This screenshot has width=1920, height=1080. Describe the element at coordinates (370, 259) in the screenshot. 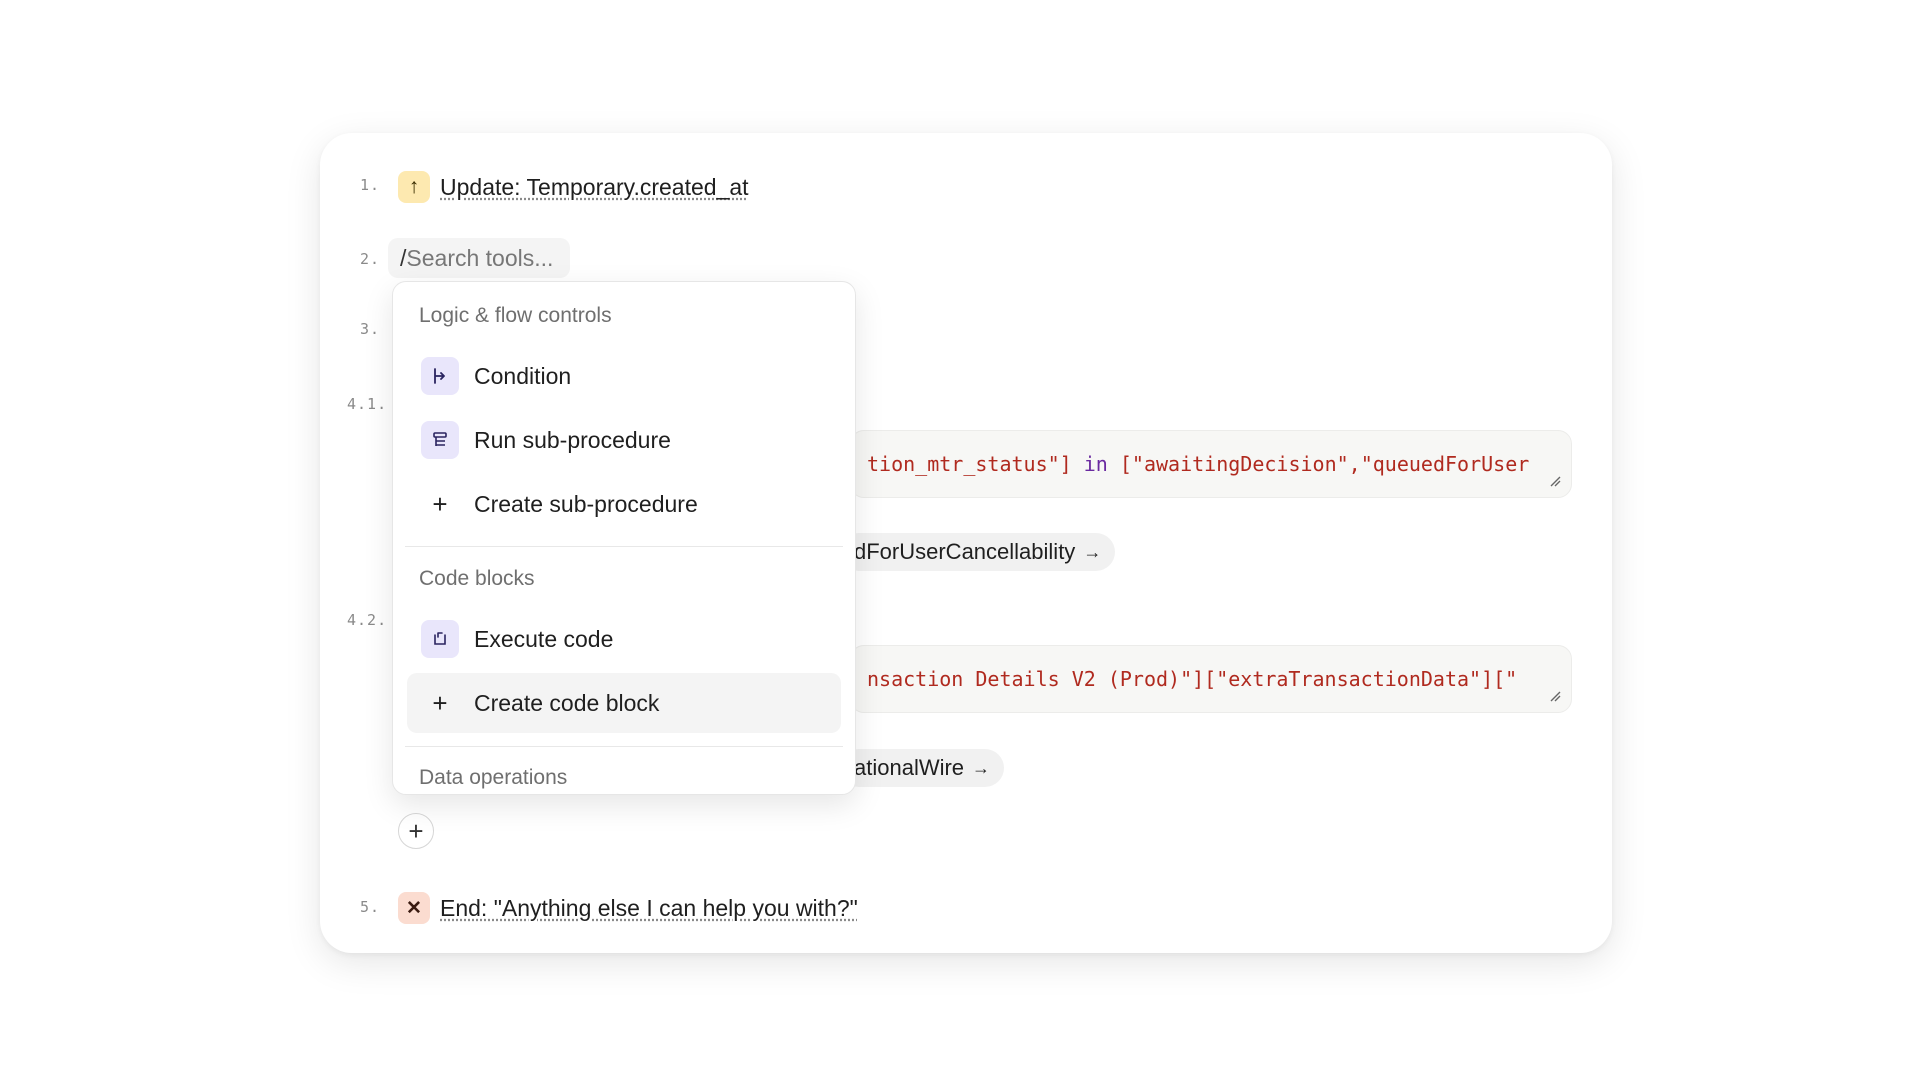

I see `step-number: 2.` at that location.